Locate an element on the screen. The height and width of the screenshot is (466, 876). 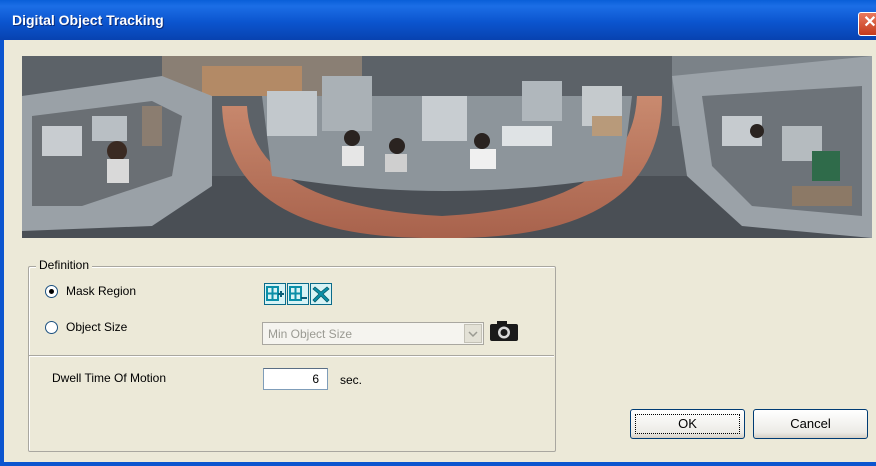
radio-selected-dot is located at coordinates (51, 291).